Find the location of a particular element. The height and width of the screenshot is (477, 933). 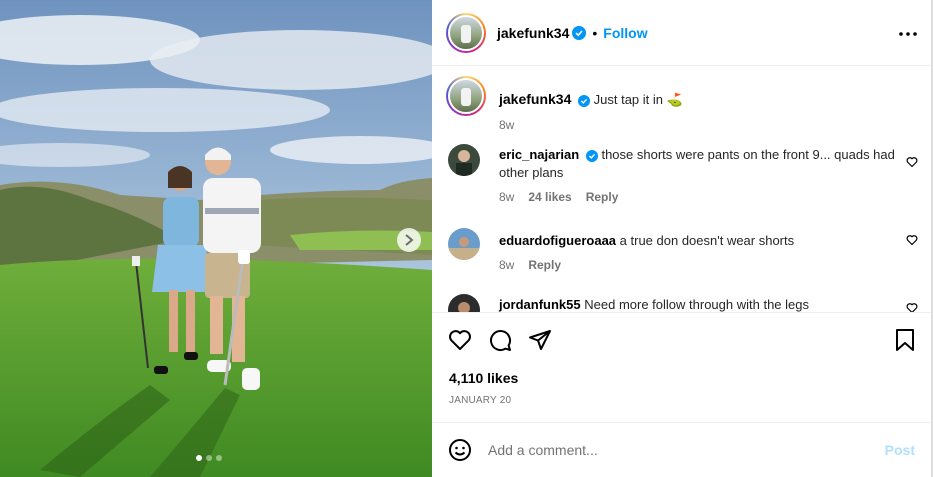

caption-age: 8w is located at coordinates (507, 125).